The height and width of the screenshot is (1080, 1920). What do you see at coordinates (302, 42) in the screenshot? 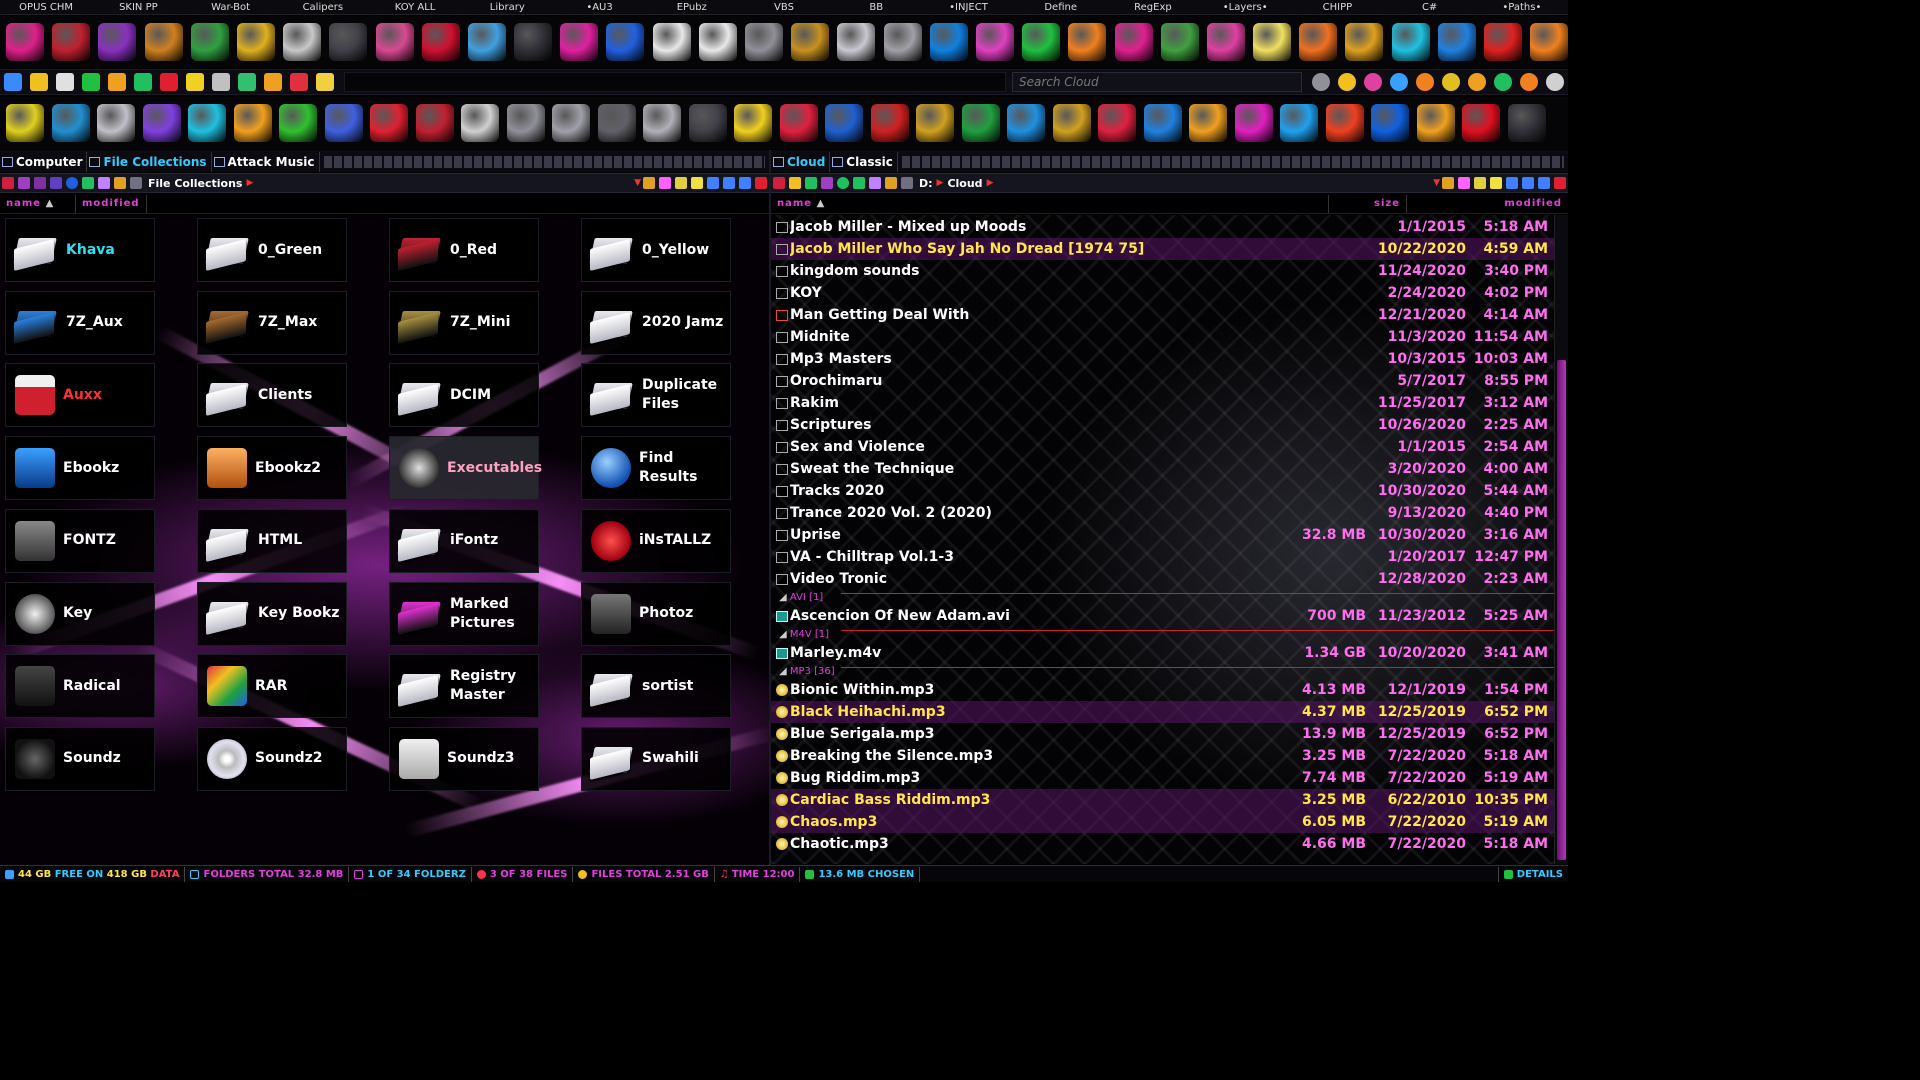
I see `padlock-icon` at bounding box center [302, 42].